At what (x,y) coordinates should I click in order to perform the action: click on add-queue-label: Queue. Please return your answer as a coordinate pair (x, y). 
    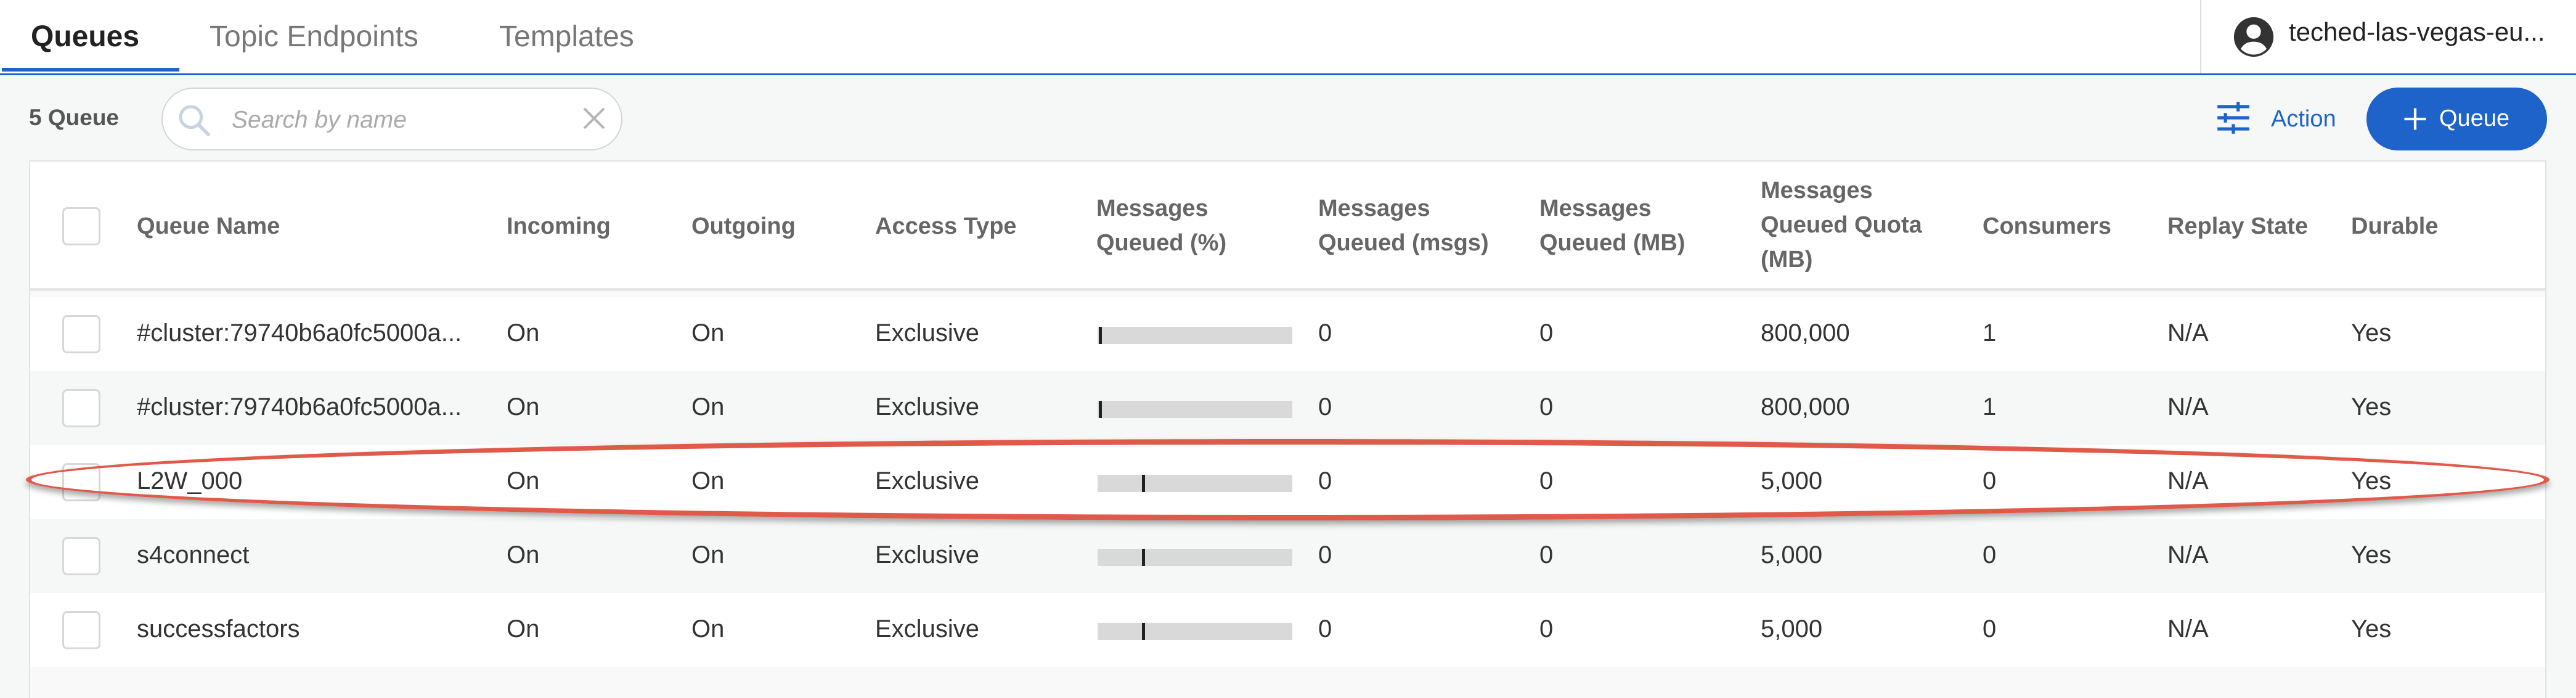
    Looking at the image, I should click on (2474, 118).